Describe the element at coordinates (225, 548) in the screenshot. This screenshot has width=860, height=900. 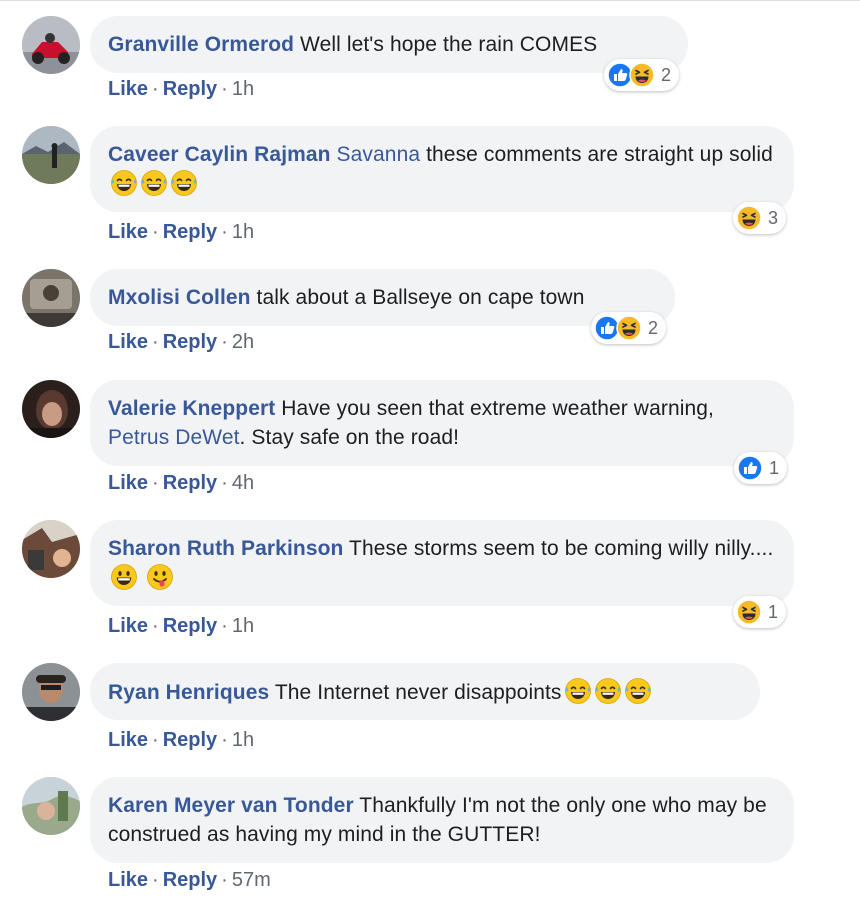
I see `comment-author: Sharon Ruth Parkinson` at that location.